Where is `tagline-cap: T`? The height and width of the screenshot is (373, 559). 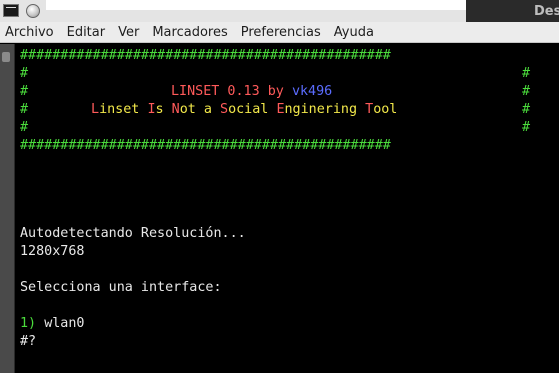
tagline-cap: T is located at coordinates (369, 109).